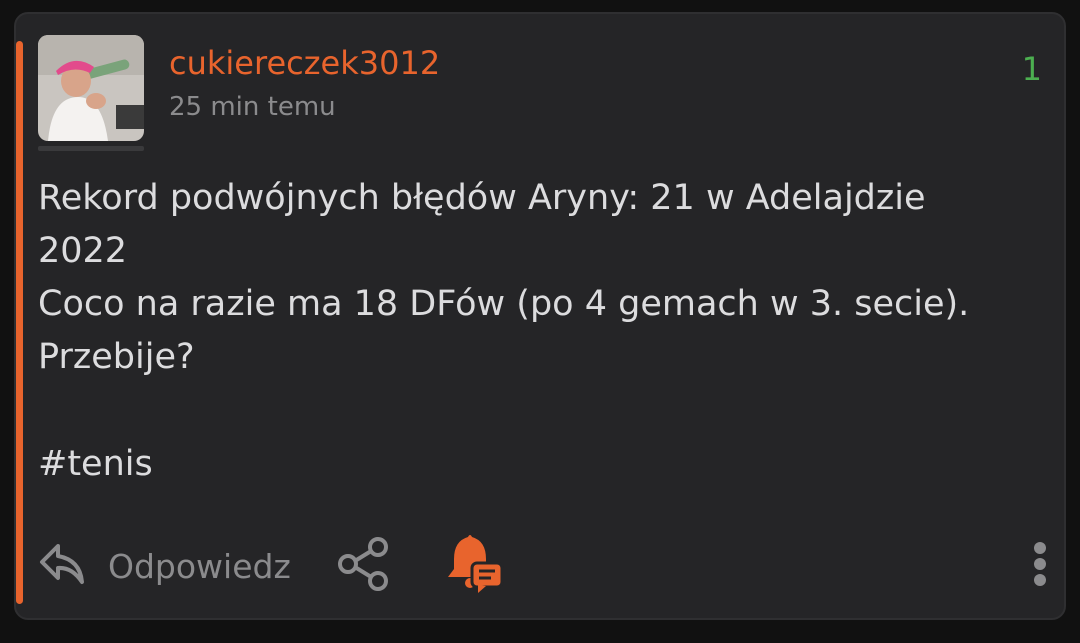  I want to click on more-vertical-icon, so click(1040, 566).